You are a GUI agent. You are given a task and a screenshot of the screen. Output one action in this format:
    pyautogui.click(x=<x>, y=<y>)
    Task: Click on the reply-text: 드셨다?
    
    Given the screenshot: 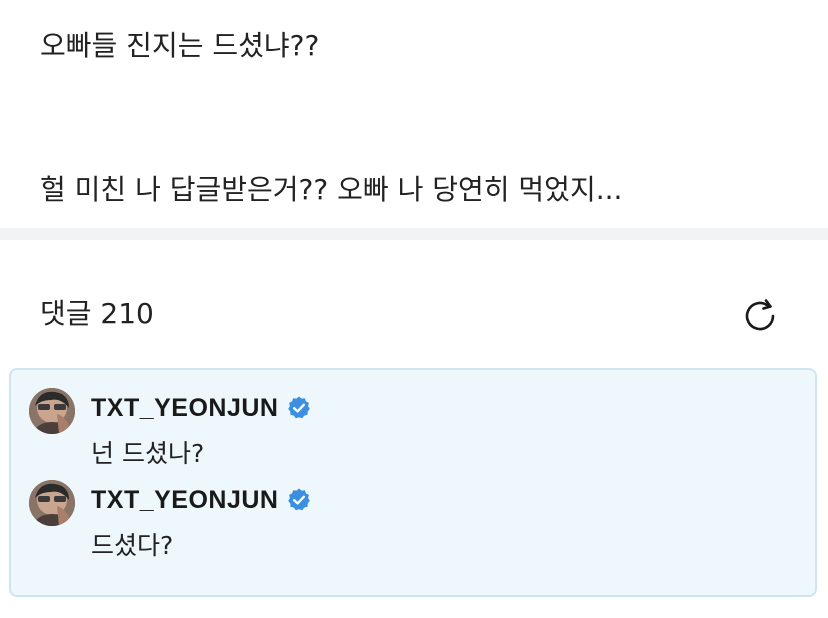 What is the action you would take?
    pyautogui.click(x=132, y=545)
    